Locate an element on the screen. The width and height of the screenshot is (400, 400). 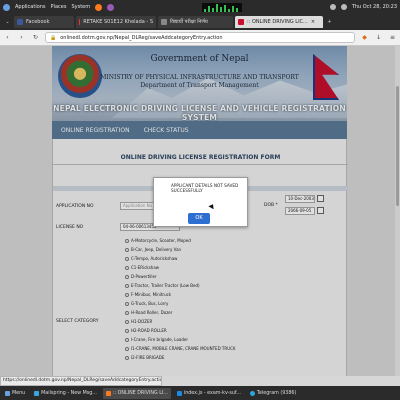
applications-menu-icon is located at coordinates (6, 7).